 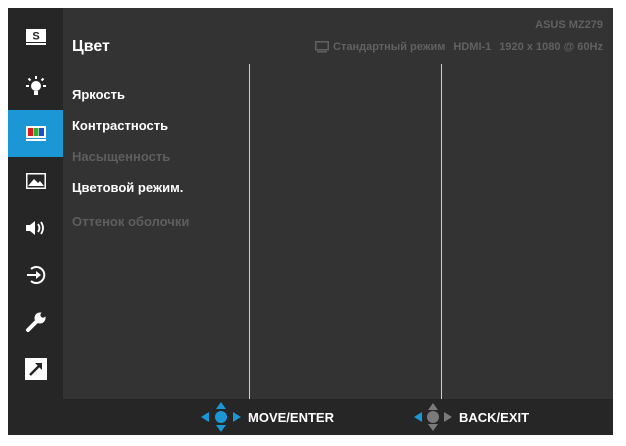 I want to click on back-exit-hint: BACK/EXIT, so click(x=471, y=417).